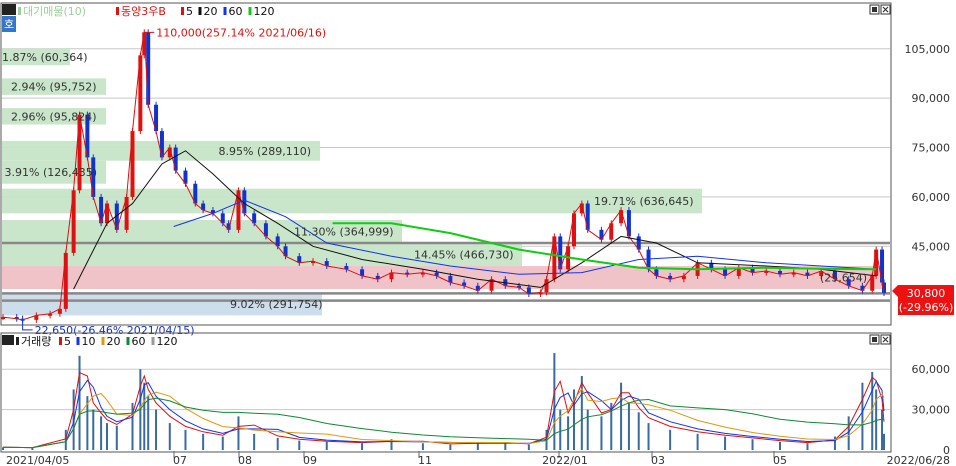 Image resolution: width=956 pixels, height=466 pixels. What do you see at coordinates (658, 460) in the screenshot?
I see `date-tick-label: 03` at bounding box center [658, 460].